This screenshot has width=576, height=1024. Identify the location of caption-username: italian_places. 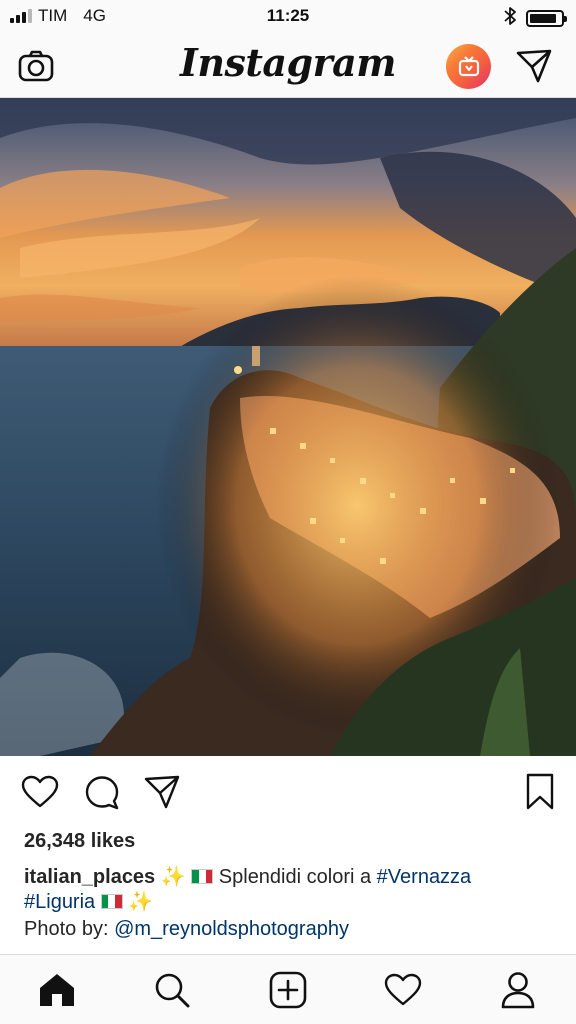
(89, 877).